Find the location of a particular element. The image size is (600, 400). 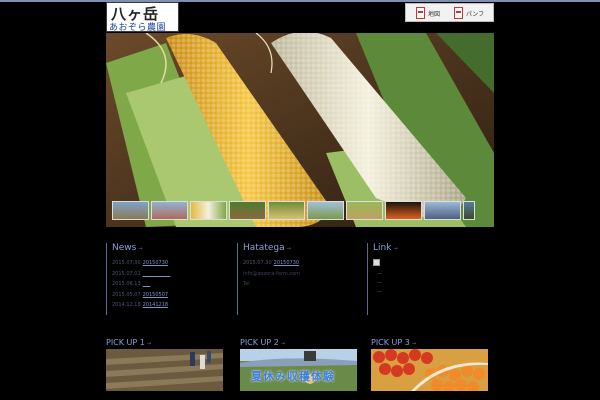

slideshow-thumbnails is located at coordinates (293, 212).